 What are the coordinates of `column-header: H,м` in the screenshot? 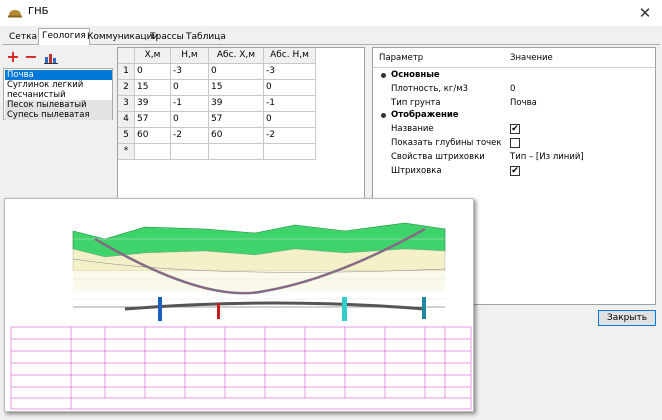 It's located at (190, 56).